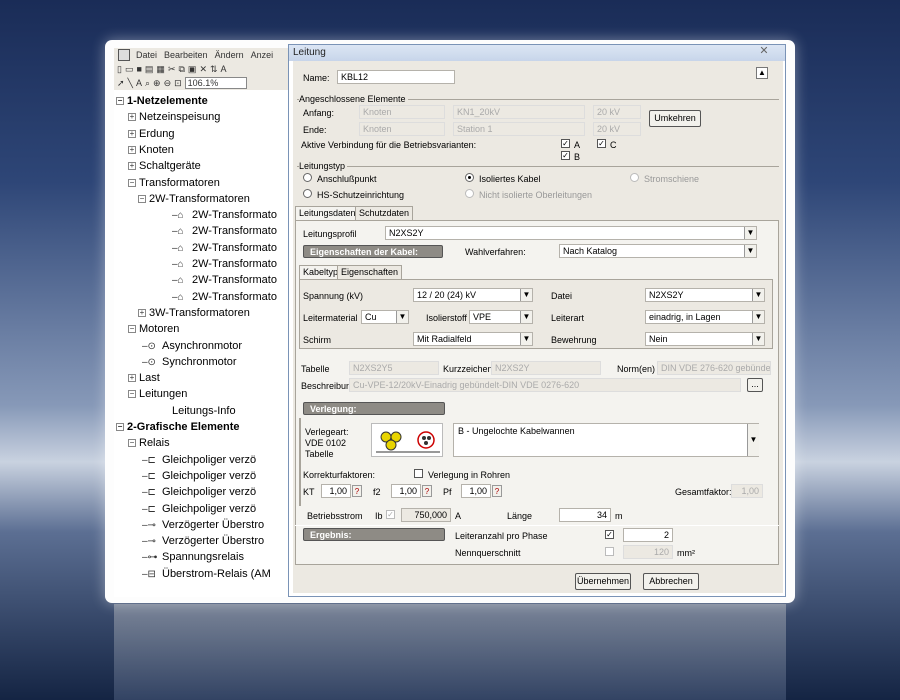 This screenshot has width=900, height=700. I want to click on length-input: 34, so click(585, 515).